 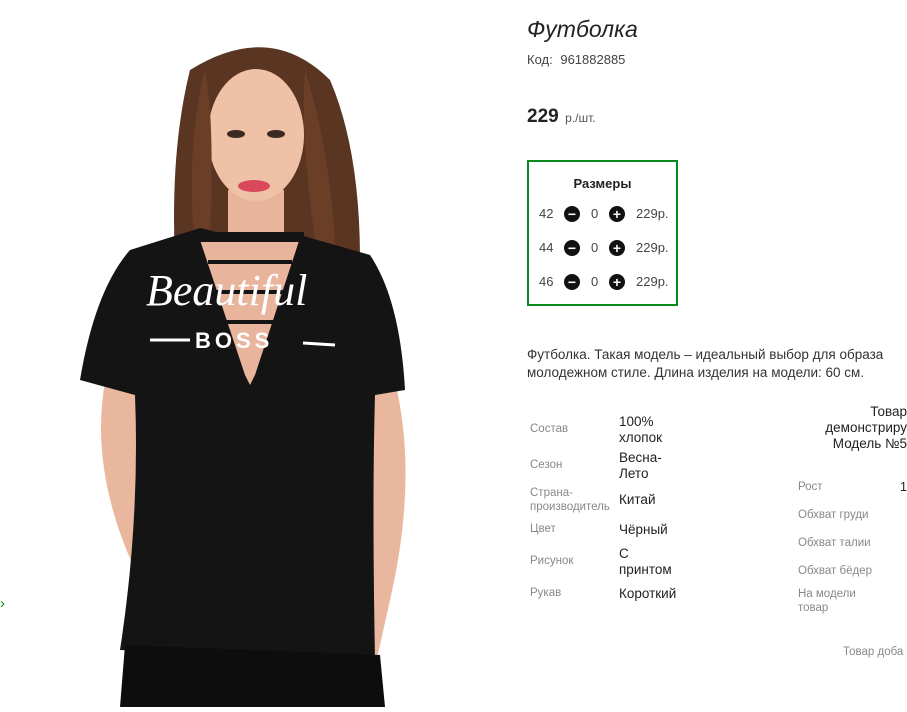 I want to click on footer-note: Товар доба, so click(x=873, y=652).